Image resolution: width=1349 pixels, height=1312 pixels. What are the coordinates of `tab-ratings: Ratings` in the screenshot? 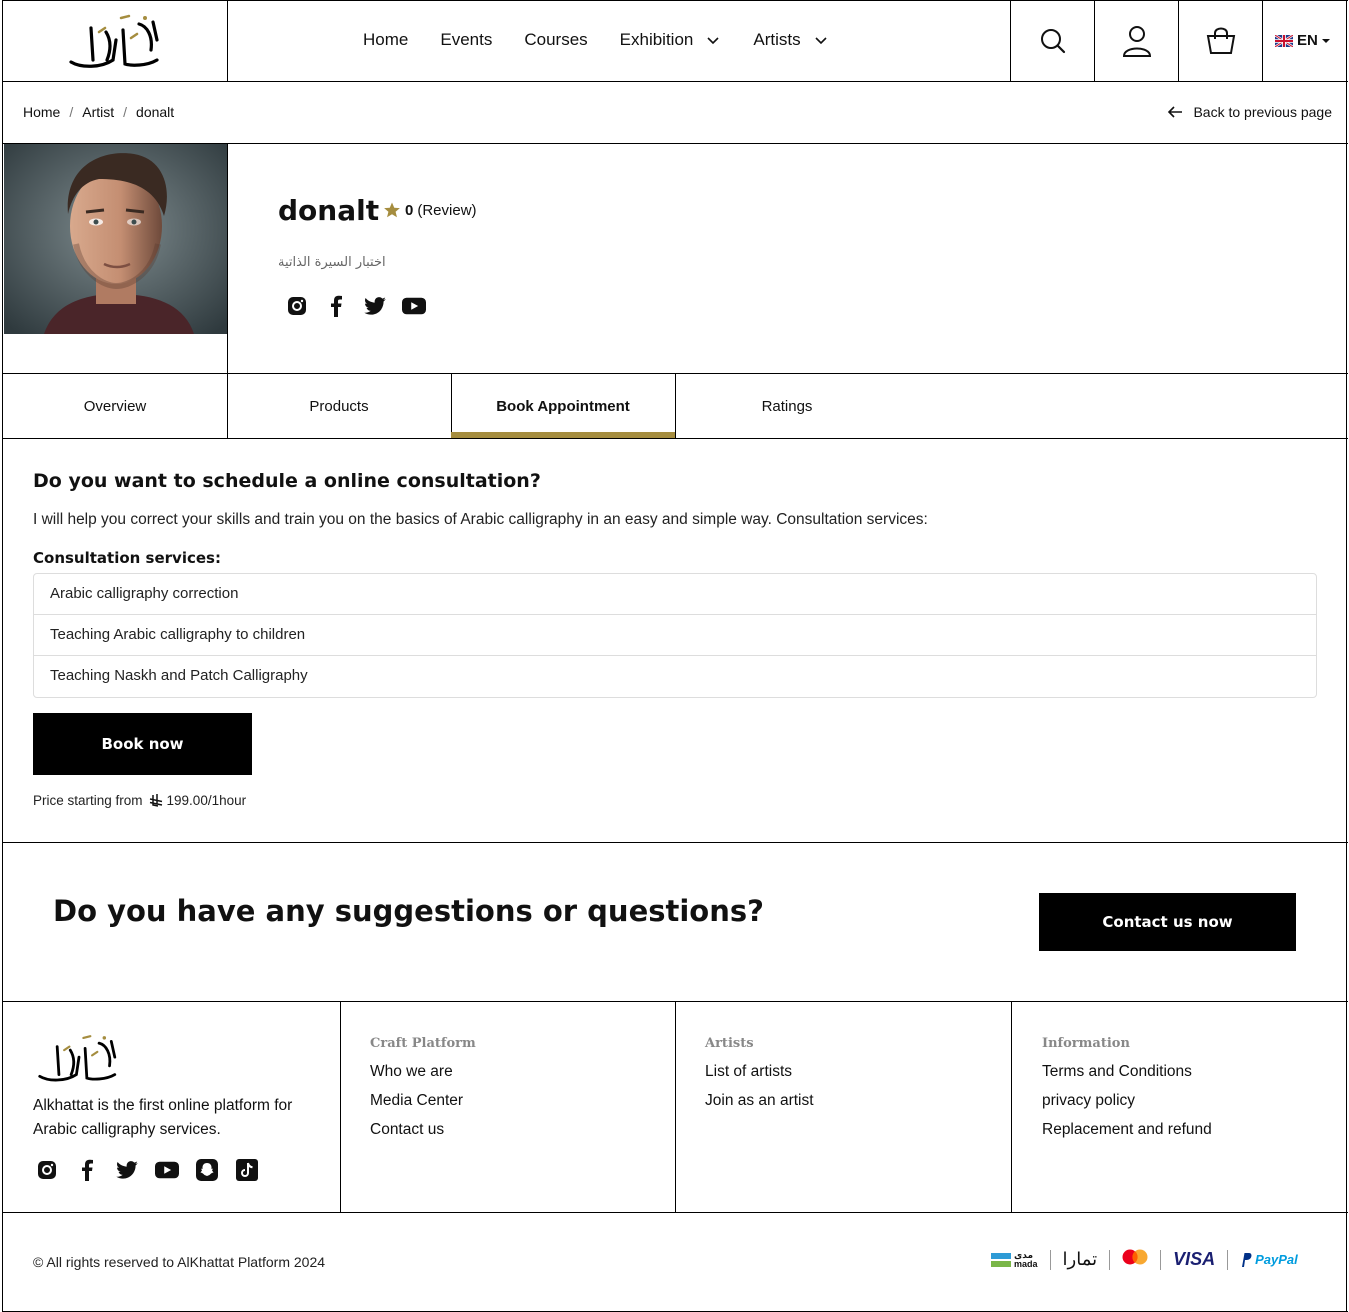 It's located at (787, 406).